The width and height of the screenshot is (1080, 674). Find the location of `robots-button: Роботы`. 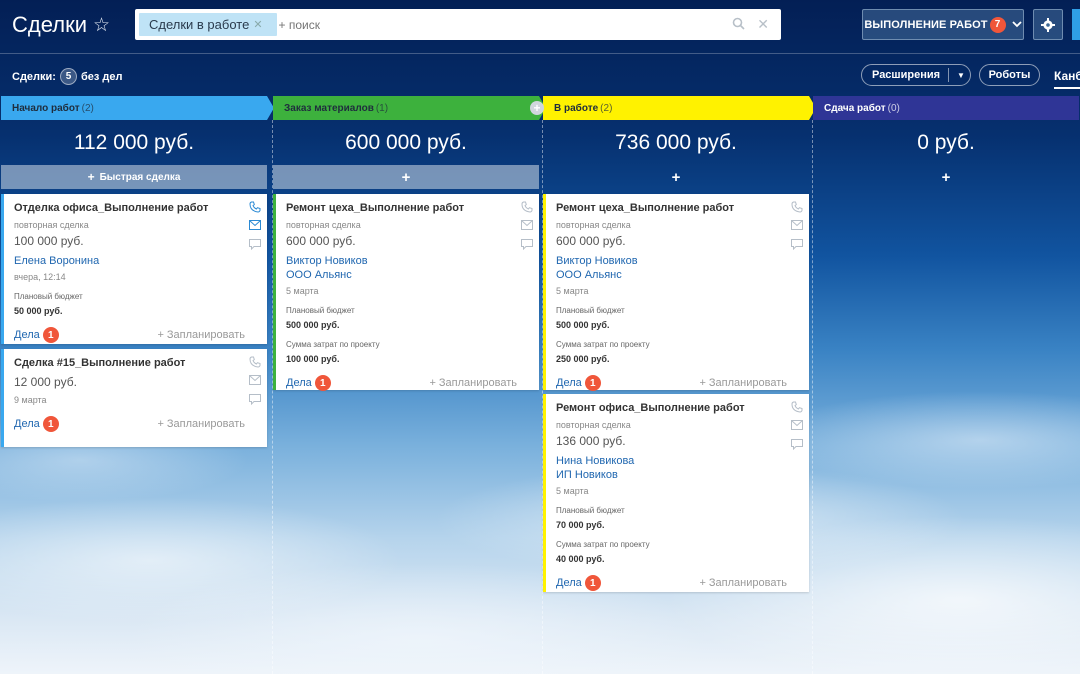

robots-button: Роботы is located at coordinates (1009, 75).